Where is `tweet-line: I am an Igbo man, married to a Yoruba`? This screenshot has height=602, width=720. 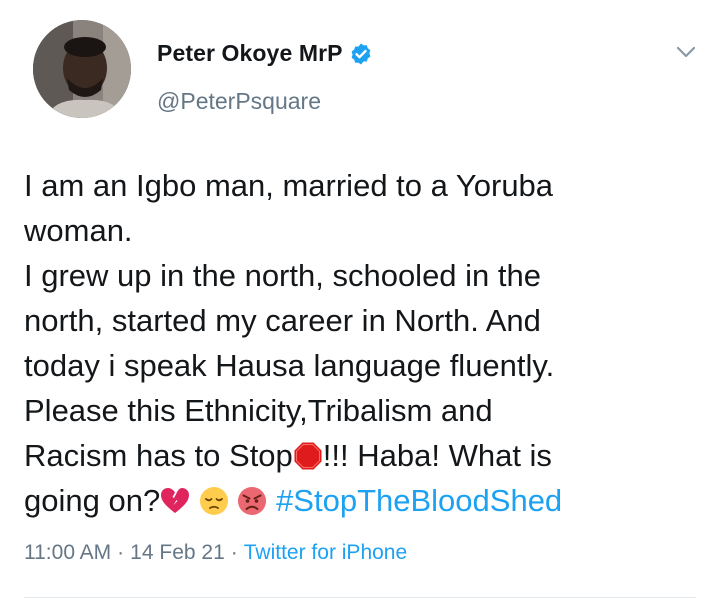
tweet-line: I am an Igbo man, married to a Yoruba is located at coordinates (289, 185).